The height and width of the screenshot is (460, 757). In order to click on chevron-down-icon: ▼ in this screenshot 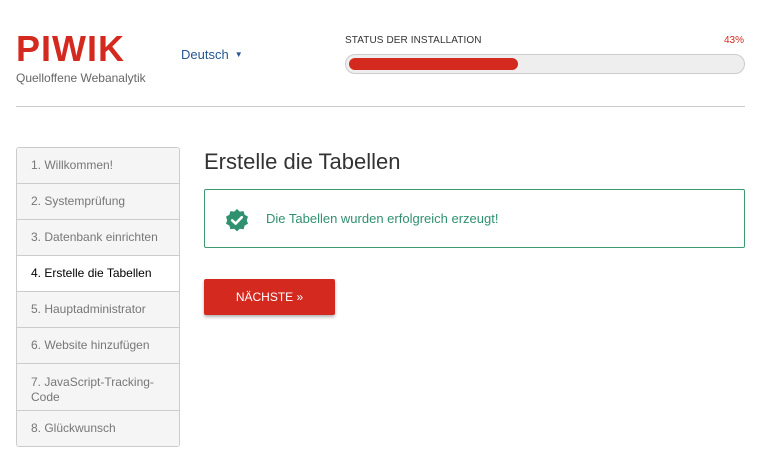, I will do `click(239, 54)`.